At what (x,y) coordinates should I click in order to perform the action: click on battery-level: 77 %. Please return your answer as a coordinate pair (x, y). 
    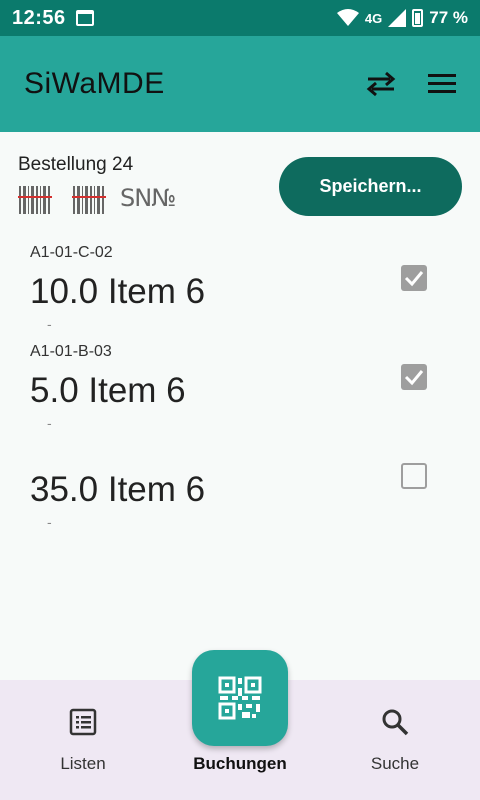
    Looking at the image, I should click on (448, 17).